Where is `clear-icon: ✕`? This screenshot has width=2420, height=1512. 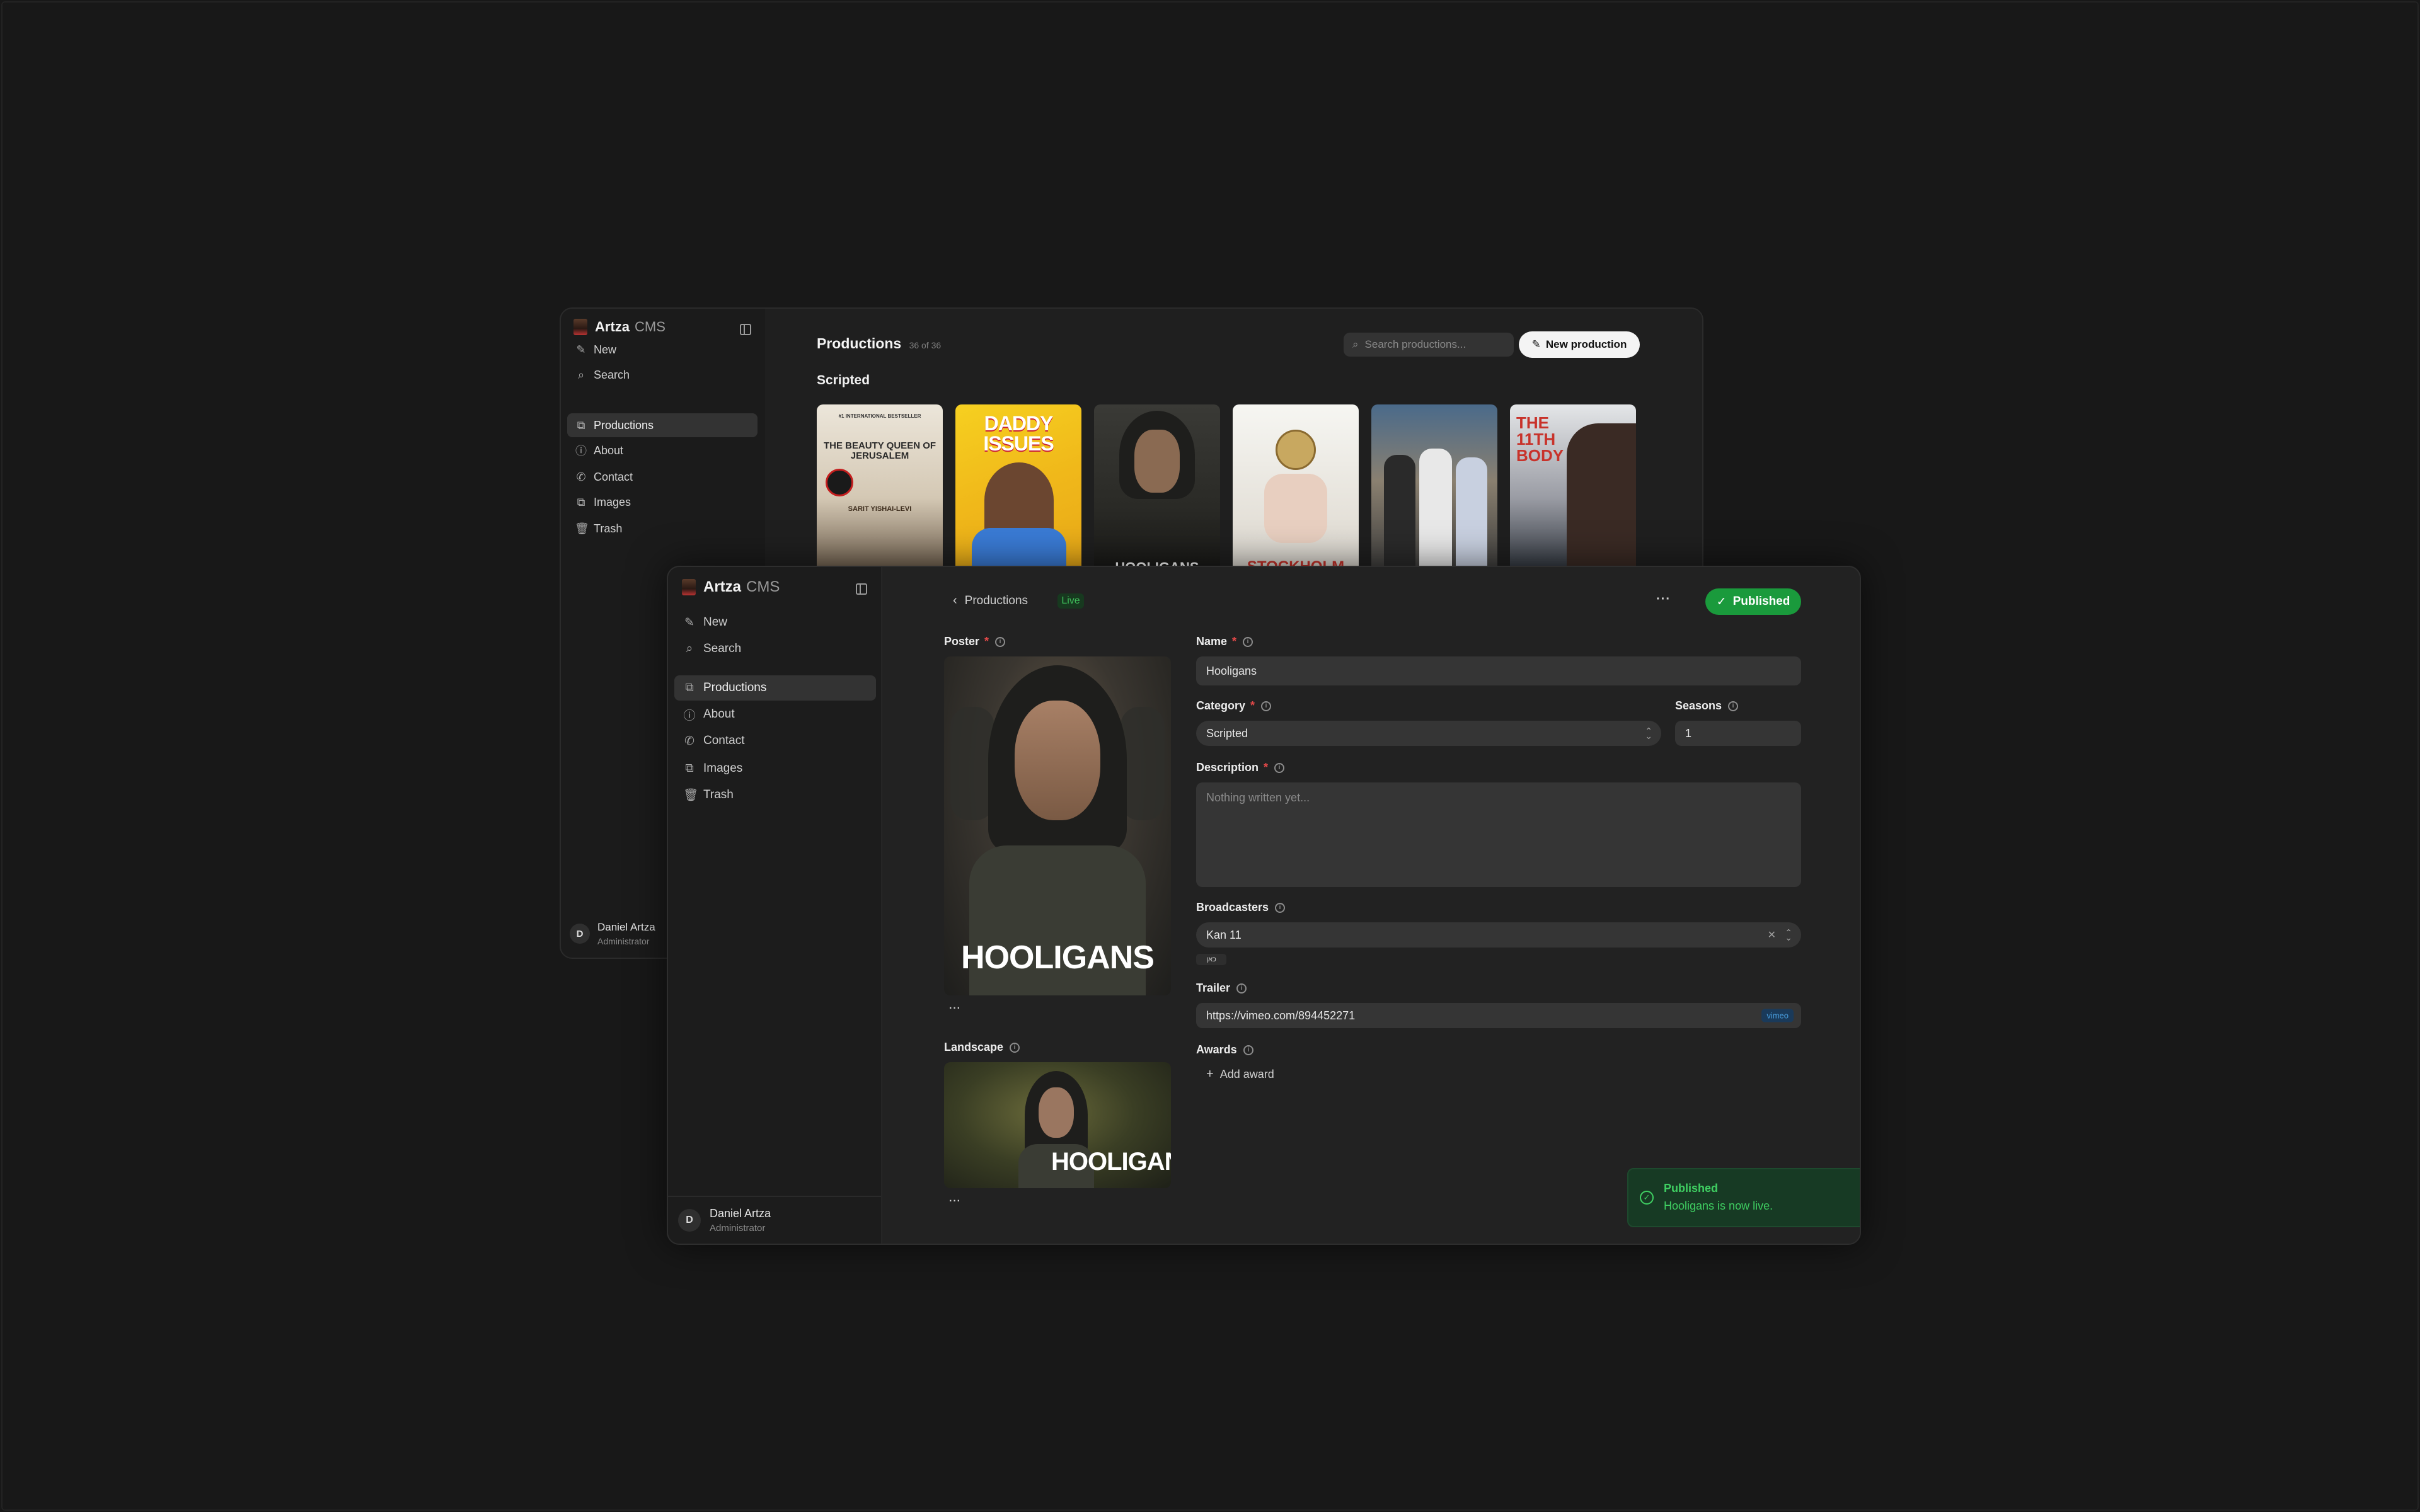 clear-icon: ✕ is located at coordinates (1772, 935).